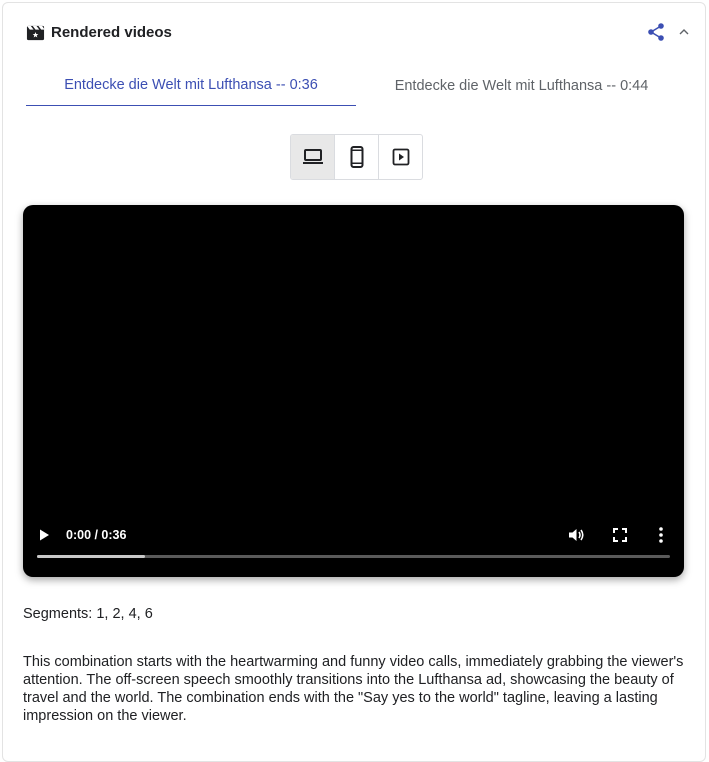 The height and width of the screenshot is (762, 709). I want to click on clapperboard-icon, so click(35, 33).